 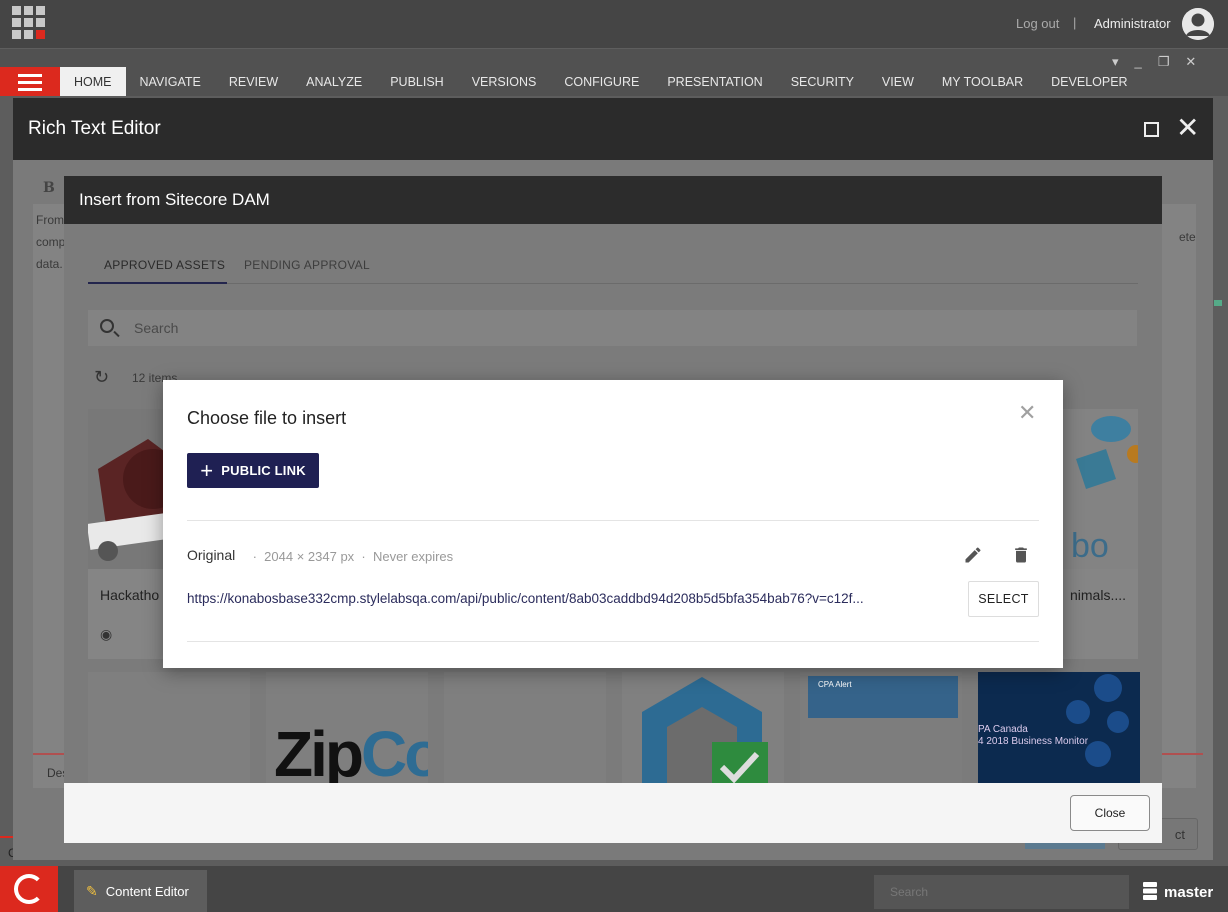 I want to click on eye-icon: ◉, so click(x=106, y=634).